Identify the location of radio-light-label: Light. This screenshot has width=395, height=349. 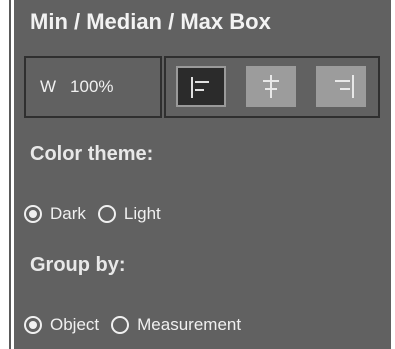
(142, 214).